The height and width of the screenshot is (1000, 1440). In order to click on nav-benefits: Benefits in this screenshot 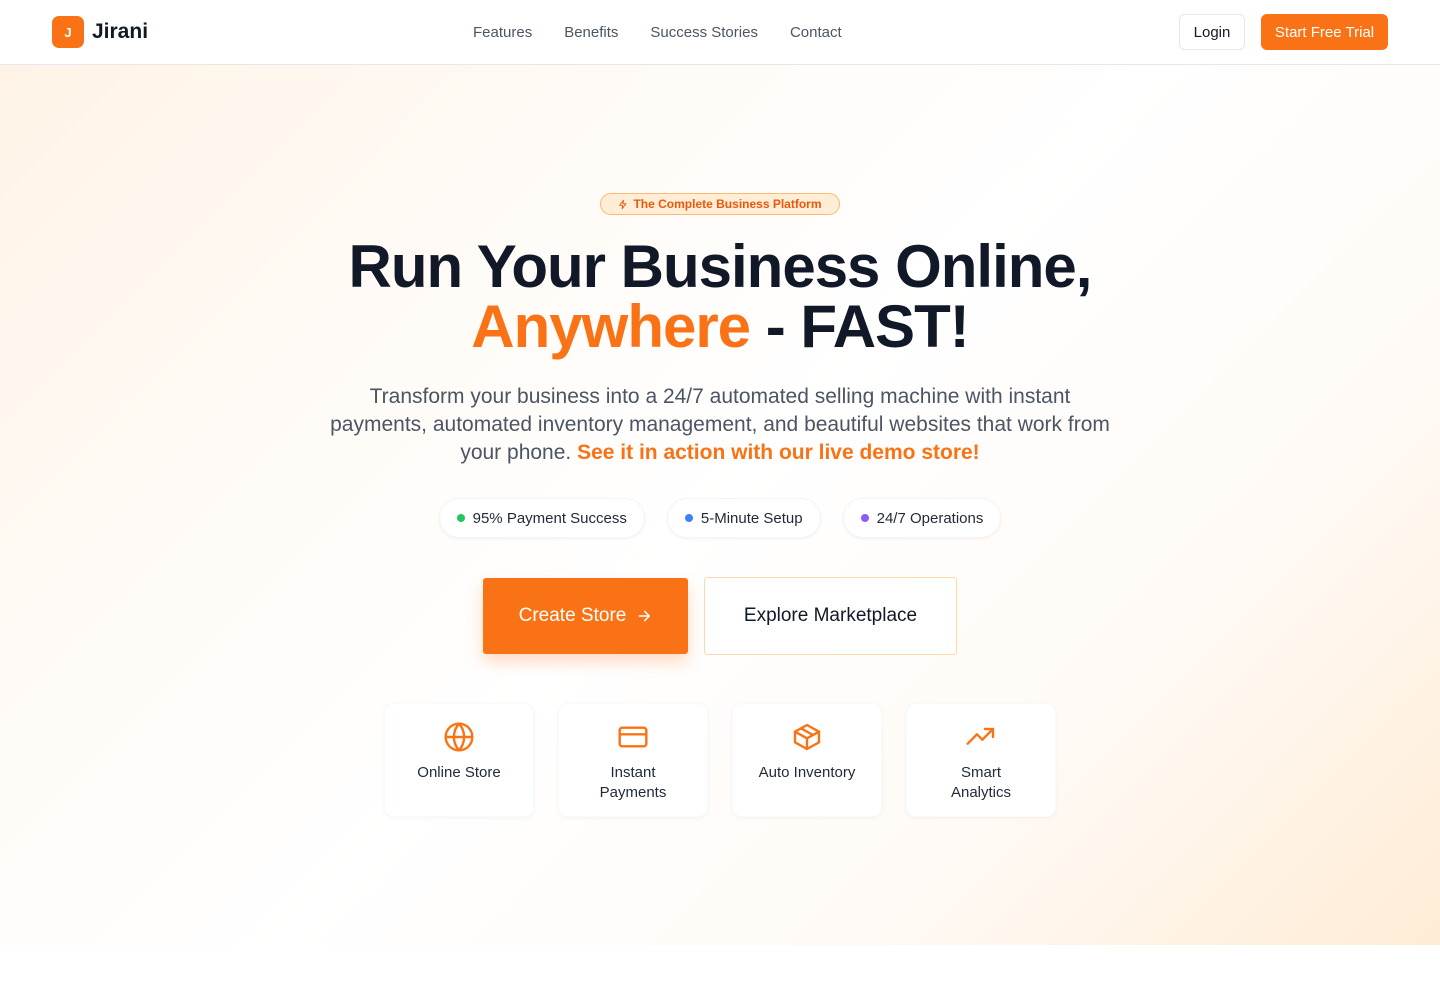, I will do `click(591, 32)`.